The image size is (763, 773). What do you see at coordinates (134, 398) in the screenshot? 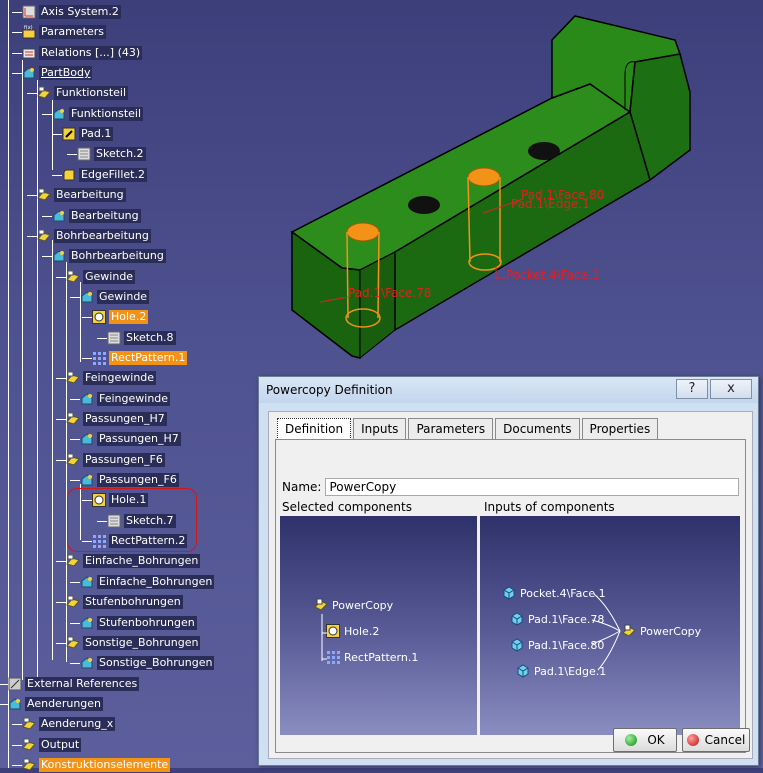
I see `tree-node-label: Feingewinde` at bounding box center [134, 398].